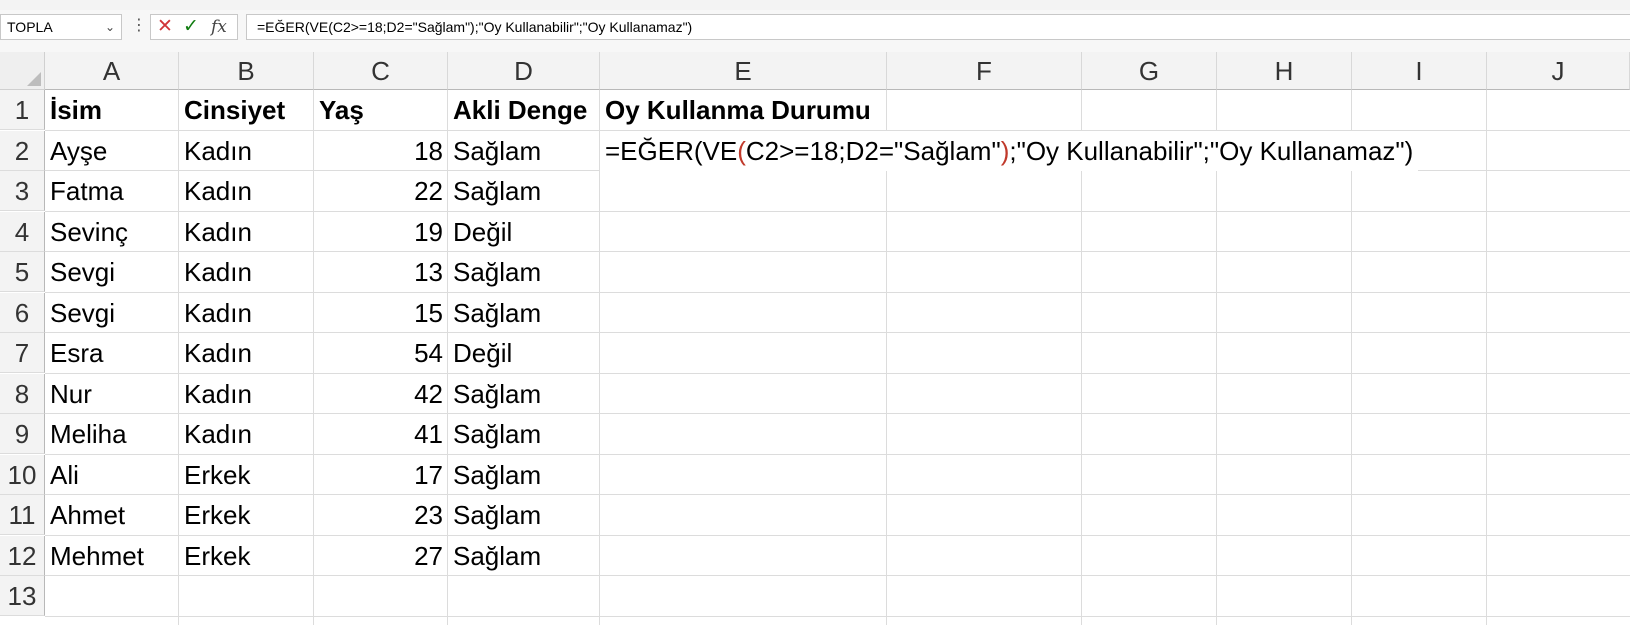  I want to click on cell-d8: Sağlam, so click(524, 394).